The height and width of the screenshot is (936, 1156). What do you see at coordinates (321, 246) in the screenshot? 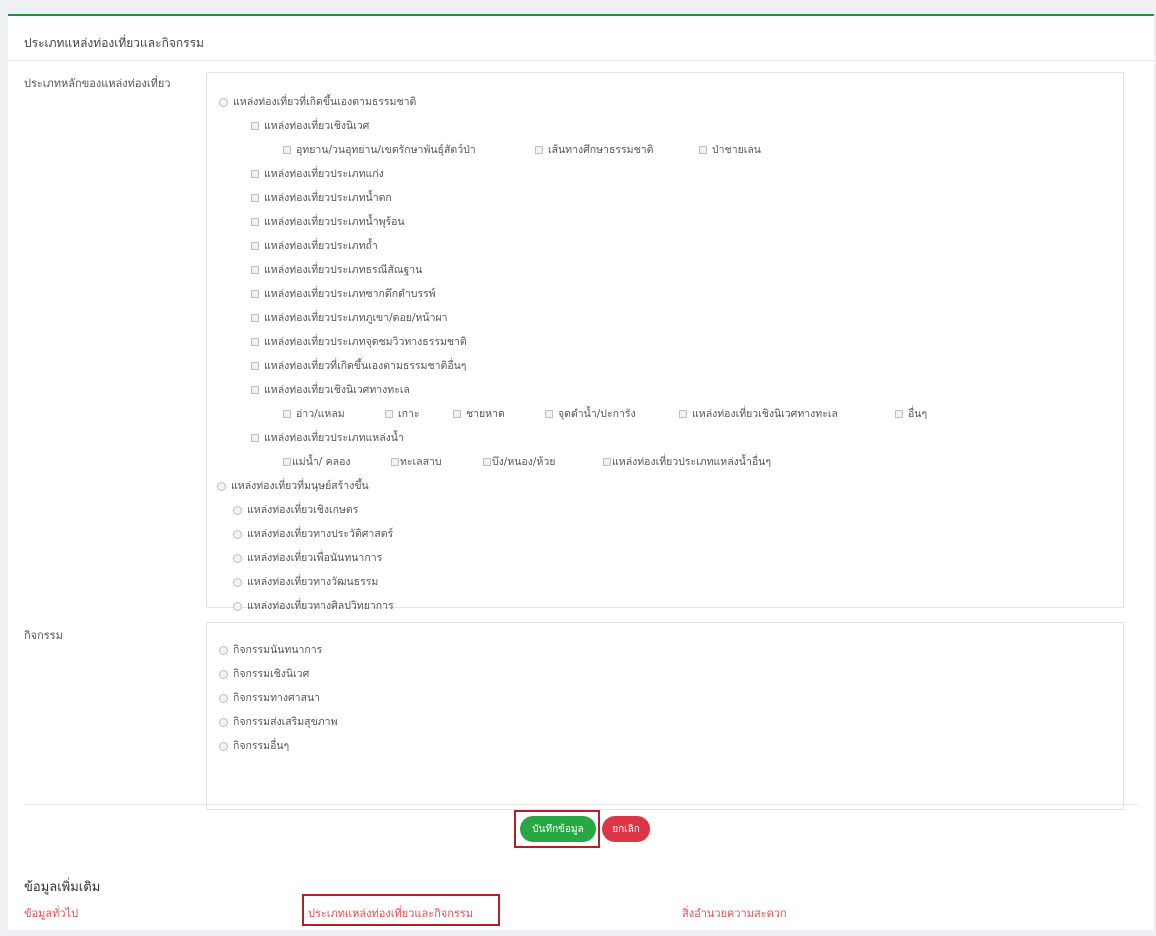
I see `option-label: แหล่งท่องเที่ยวประเภทถ้ำ` at bounding box center [321, 246].